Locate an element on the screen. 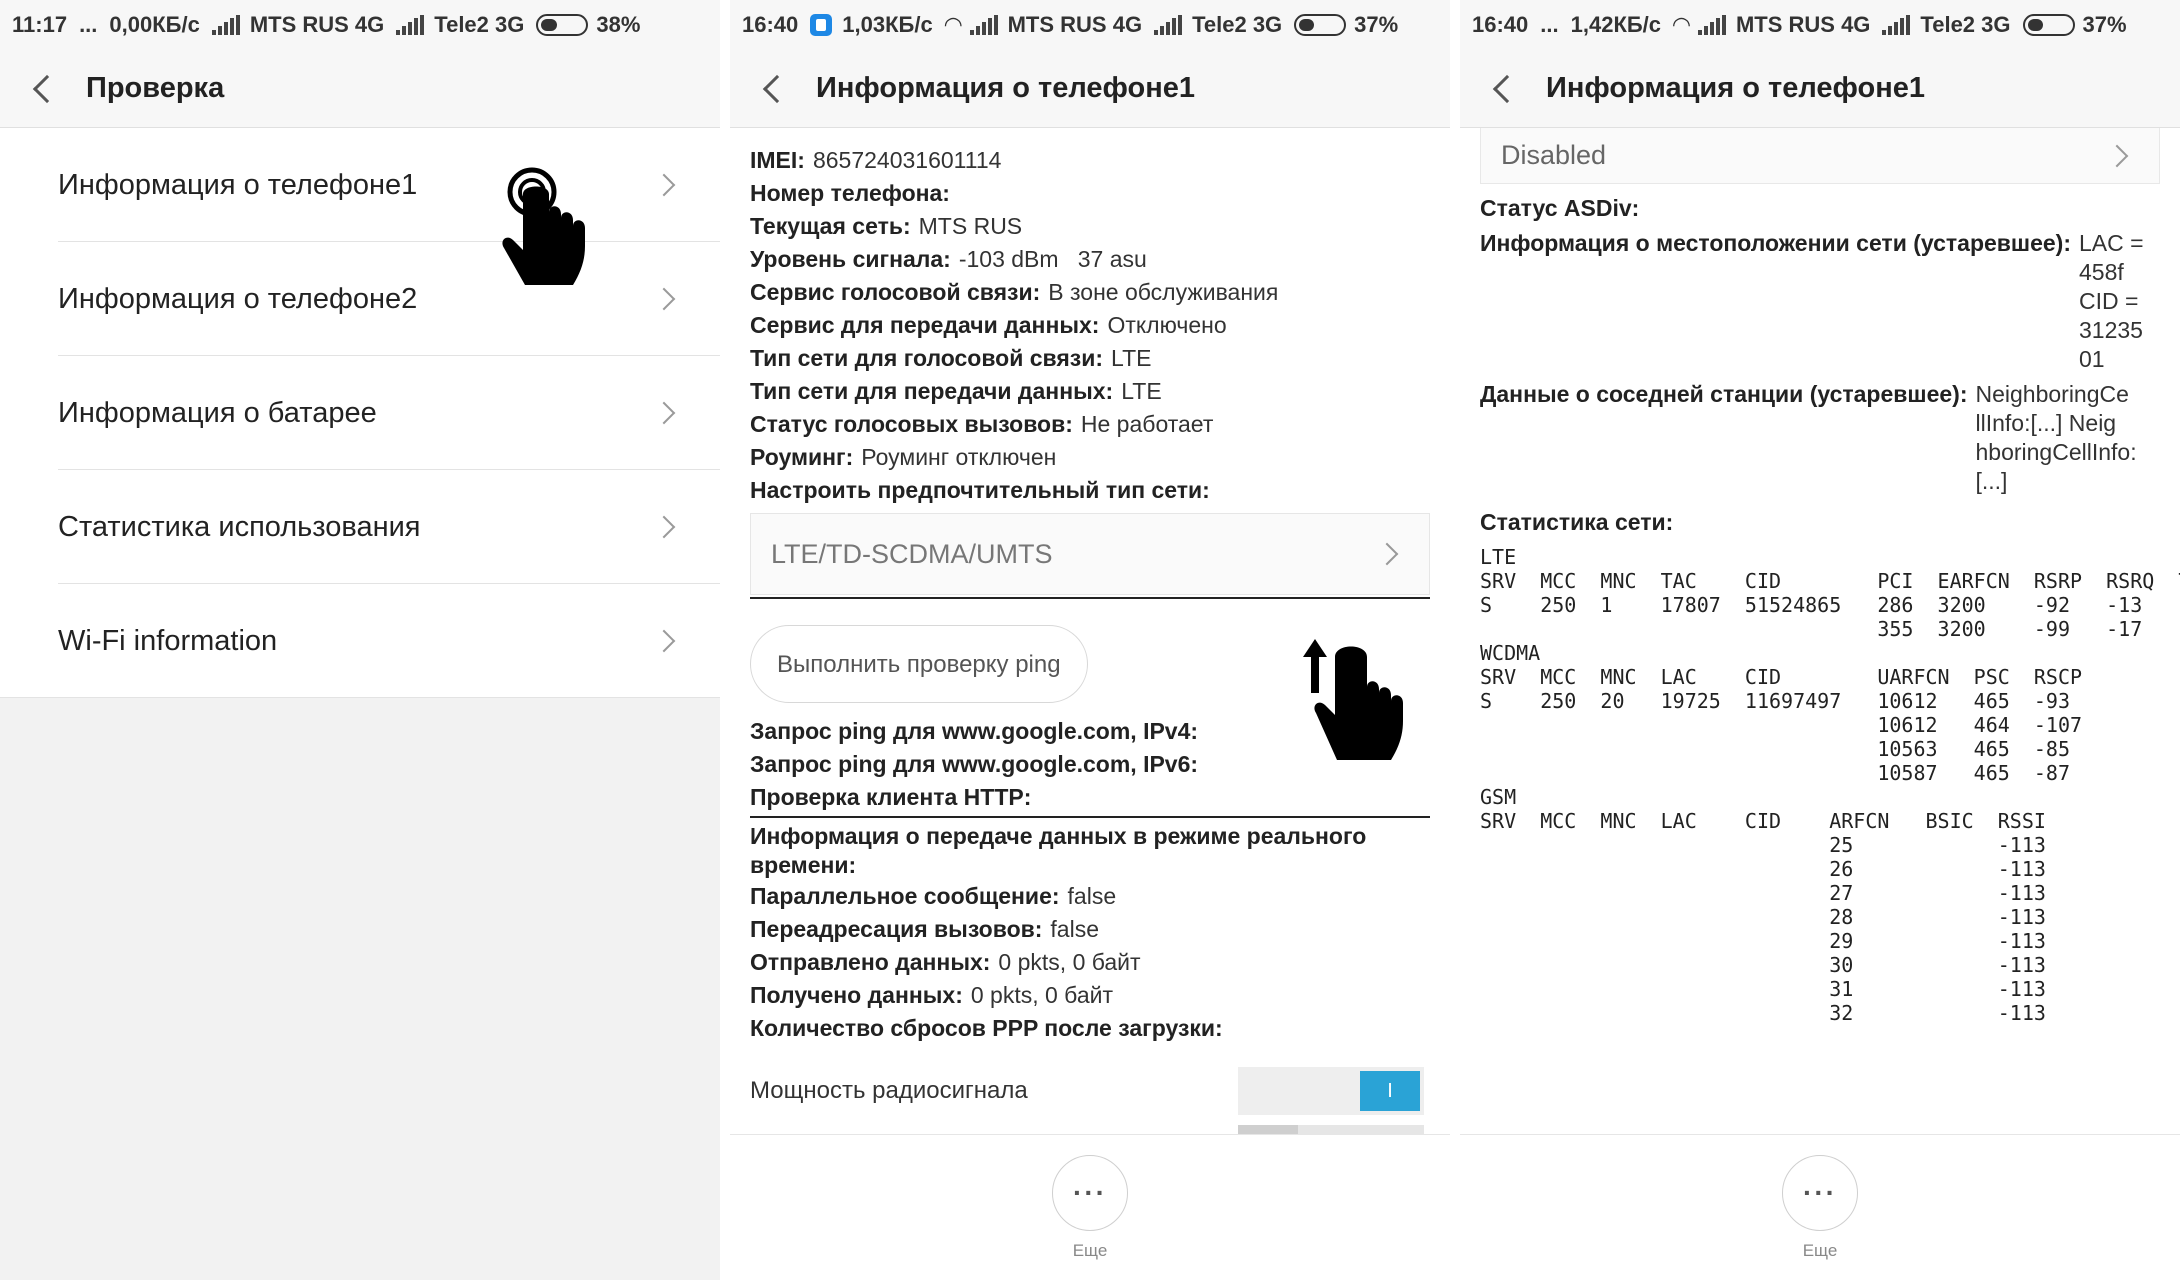 Image resolution: width=2180 pixels, height=1280 pixels. info-current-network: Текущая сеть: MTS RUS is located at coordinates (886, 226).